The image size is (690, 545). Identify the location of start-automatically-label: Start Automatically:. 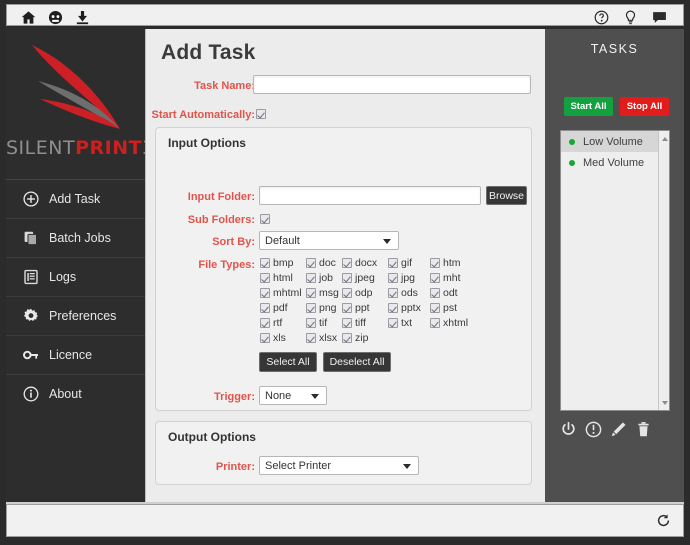
(203, 115).